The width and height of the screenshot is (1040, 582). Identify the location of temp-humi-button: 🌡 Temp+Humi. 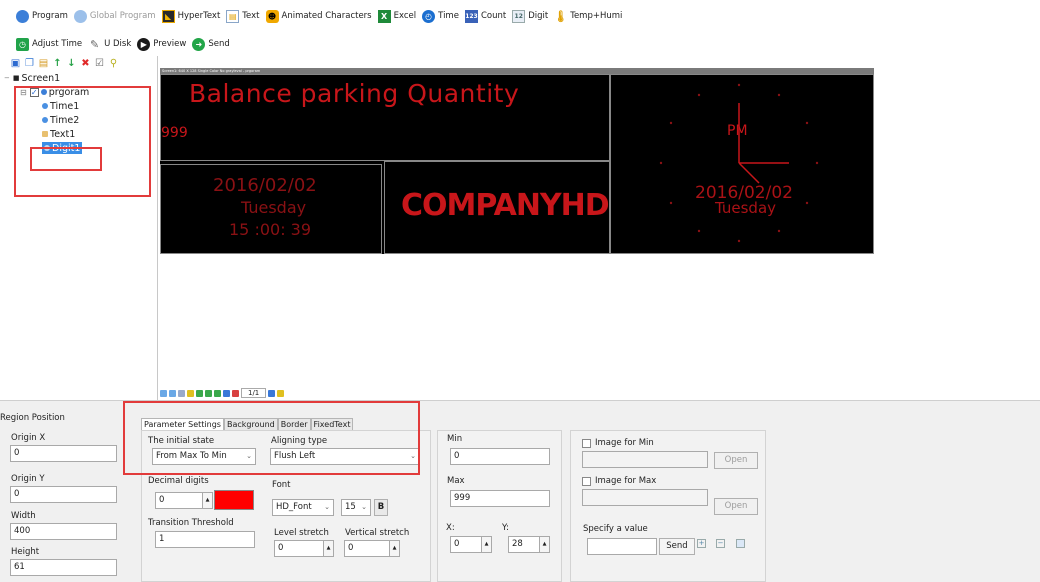
(589, 16).